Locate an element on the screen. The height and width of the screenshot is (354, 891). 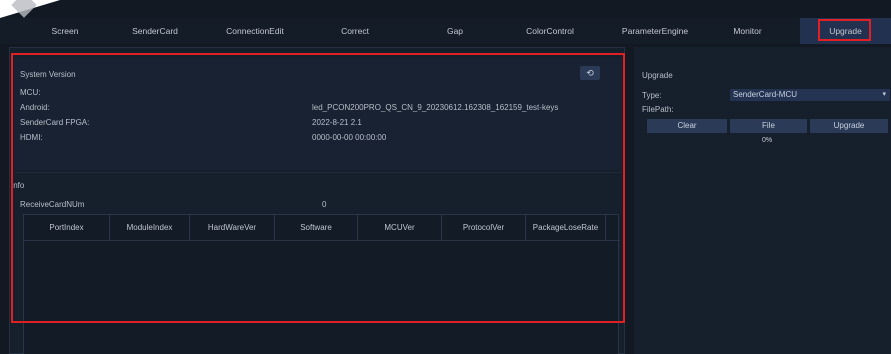
tab-colorcontrol: ColorControl is located at coordinates (550, 31).